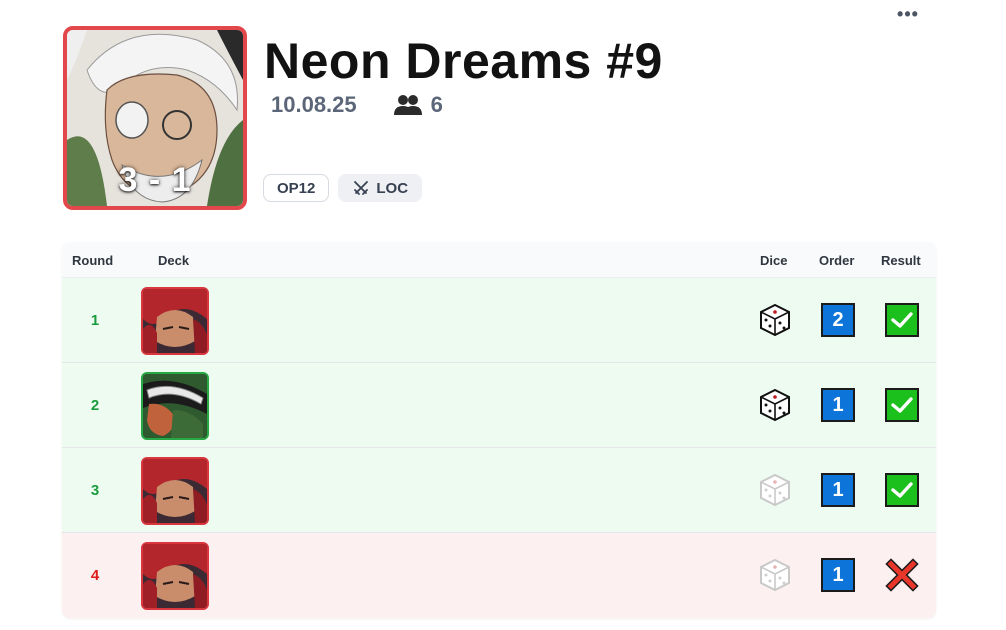  I want to click on event-meta: 10.08.25 6, so click(357, 105).